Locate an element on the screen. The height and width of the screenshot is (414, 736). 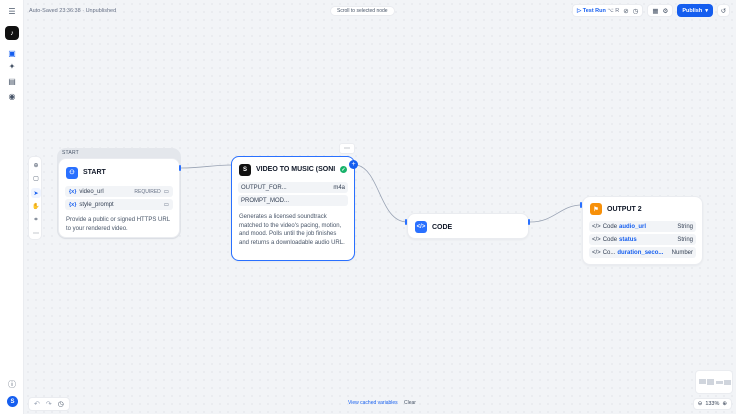
param-row: OUTPUT_FOR... m4a is located at coordinates (293, 187).